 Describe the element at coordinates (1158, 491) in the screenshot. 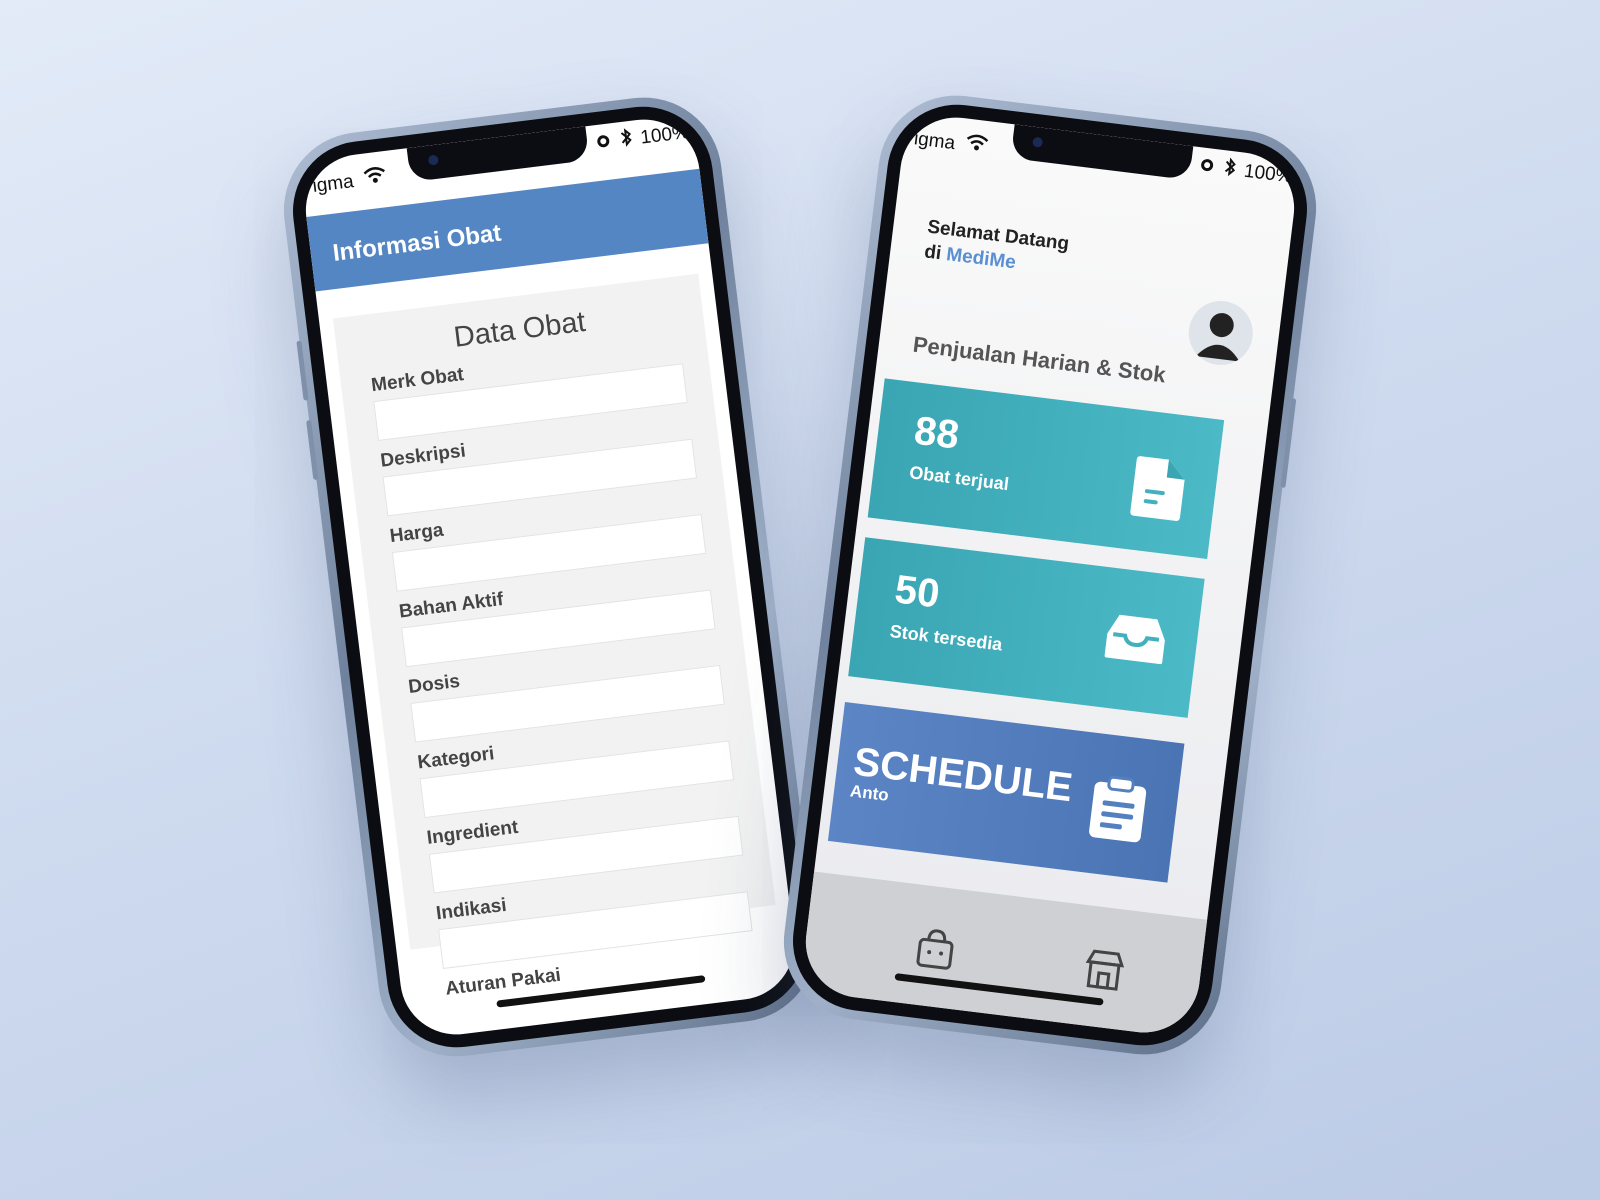

I see `document-icon` at that location.